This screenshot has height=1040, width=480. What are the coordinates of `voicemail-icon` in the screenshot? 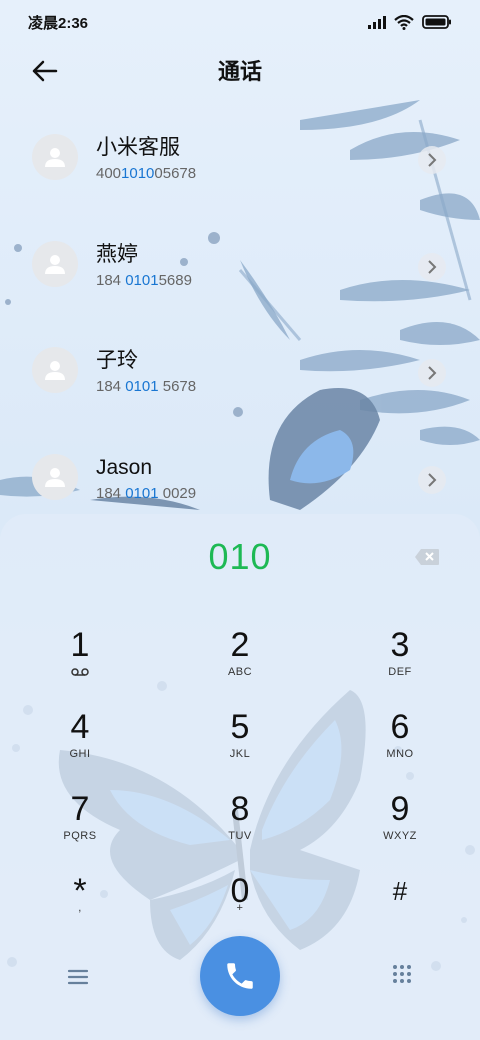 It's located at (80, 672).